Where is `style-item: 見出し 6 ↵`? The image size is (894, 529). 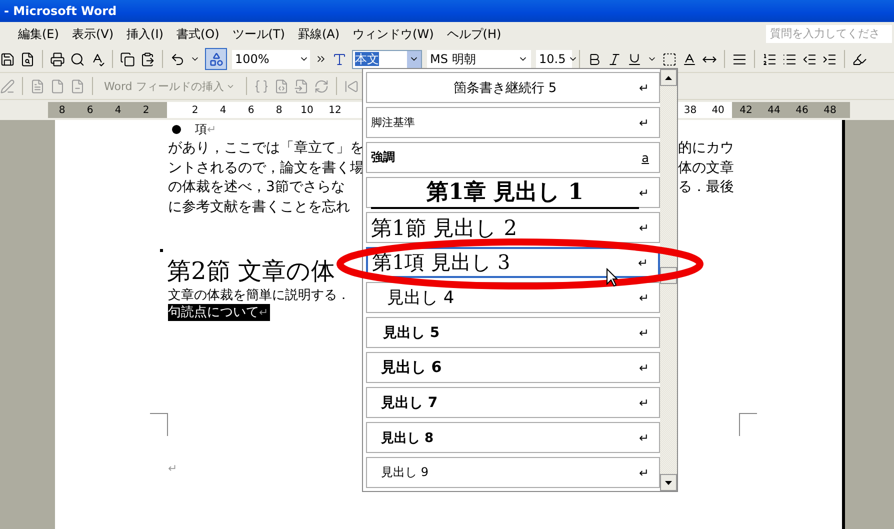 style-item: 見出し 6 ↵ is located at coordinates (513, 367).